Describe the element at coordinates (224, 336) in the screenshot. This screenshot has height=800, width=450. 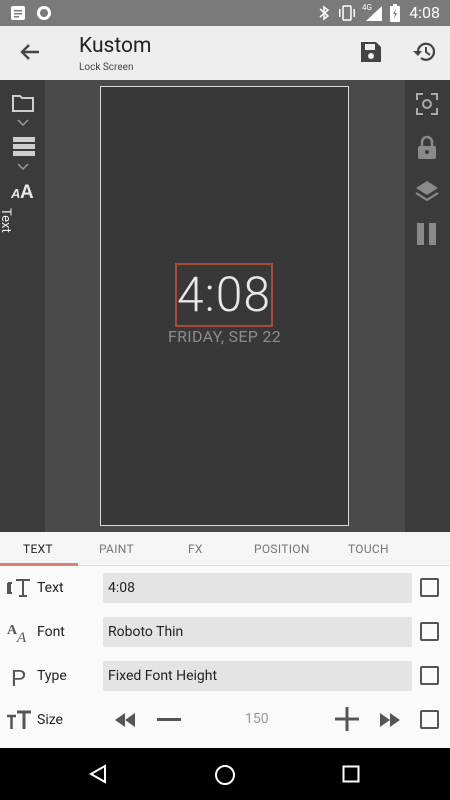
I see `preview-date-text: FRIDAY, SEP 22` at that location.